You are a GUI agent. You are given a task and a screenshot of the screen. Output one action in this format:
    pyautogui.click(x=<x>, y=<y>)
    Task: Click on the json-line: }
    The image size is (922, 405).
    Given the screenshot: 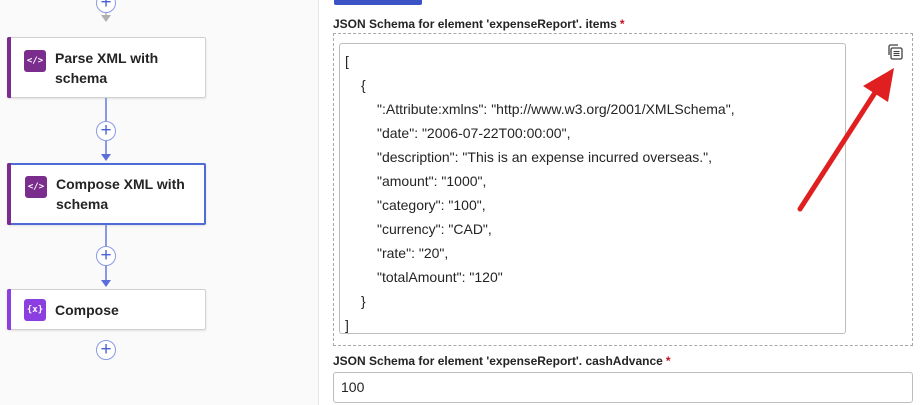 What is the action you would take?
    pyautogui.click(x=363, y=301)
    